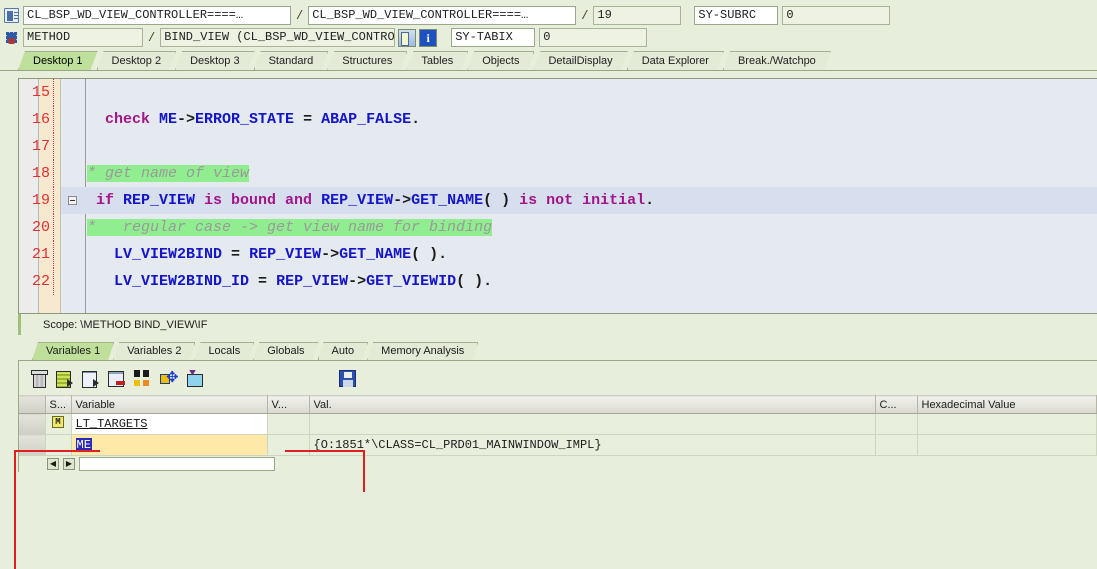 The image size is (1097, 569). I want to click on main-tab-break-watchpo: Break./Watchpo, so click(777, 60).